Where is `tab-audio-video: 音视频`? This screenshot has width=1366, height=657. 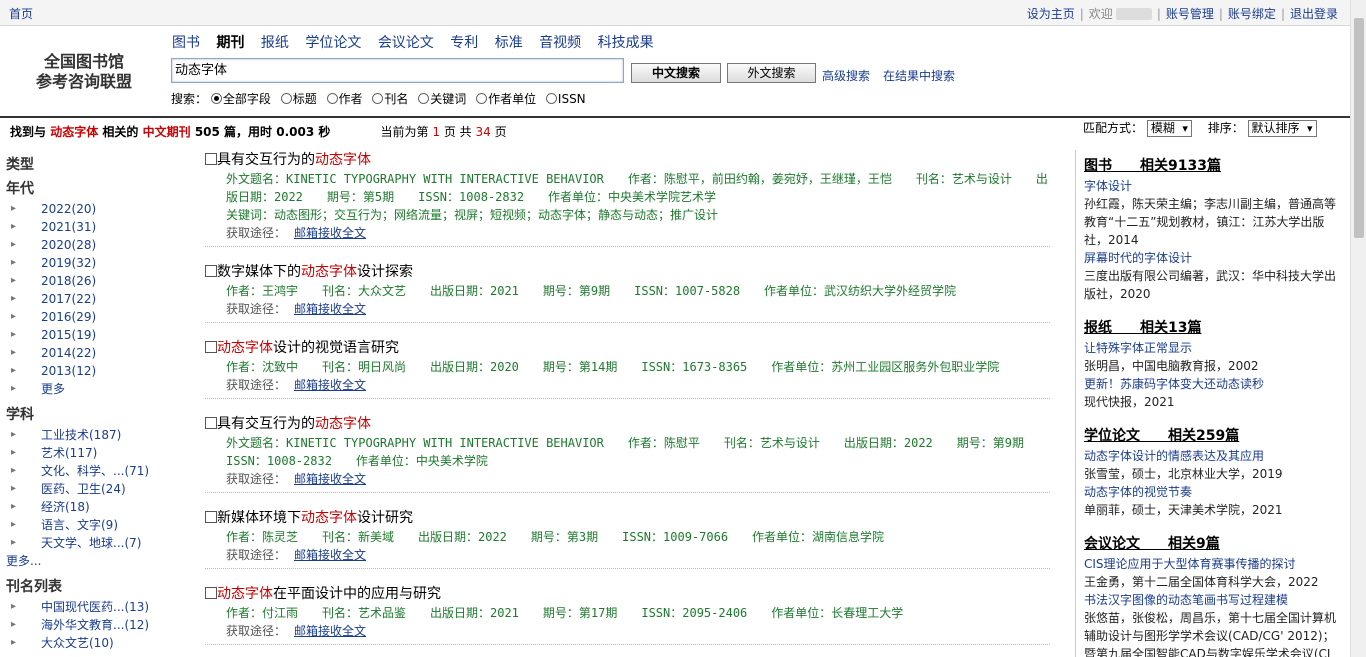 tab-audio-video: 音视频 is located at coordinates (560, 43).